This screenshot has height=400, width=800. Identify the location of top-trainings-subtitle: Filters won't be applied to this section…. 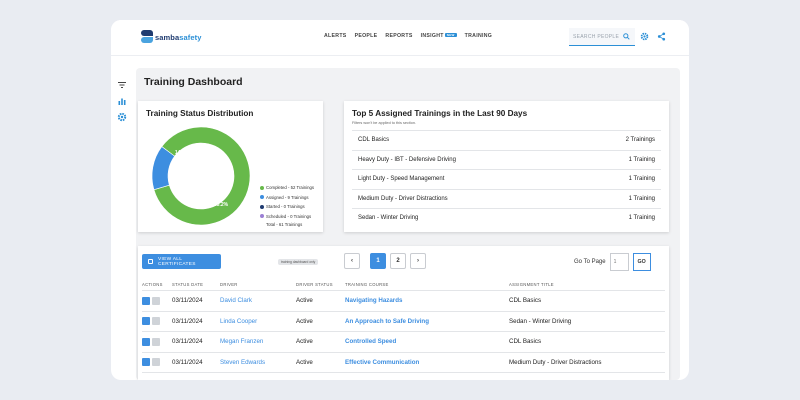
(384, 123).